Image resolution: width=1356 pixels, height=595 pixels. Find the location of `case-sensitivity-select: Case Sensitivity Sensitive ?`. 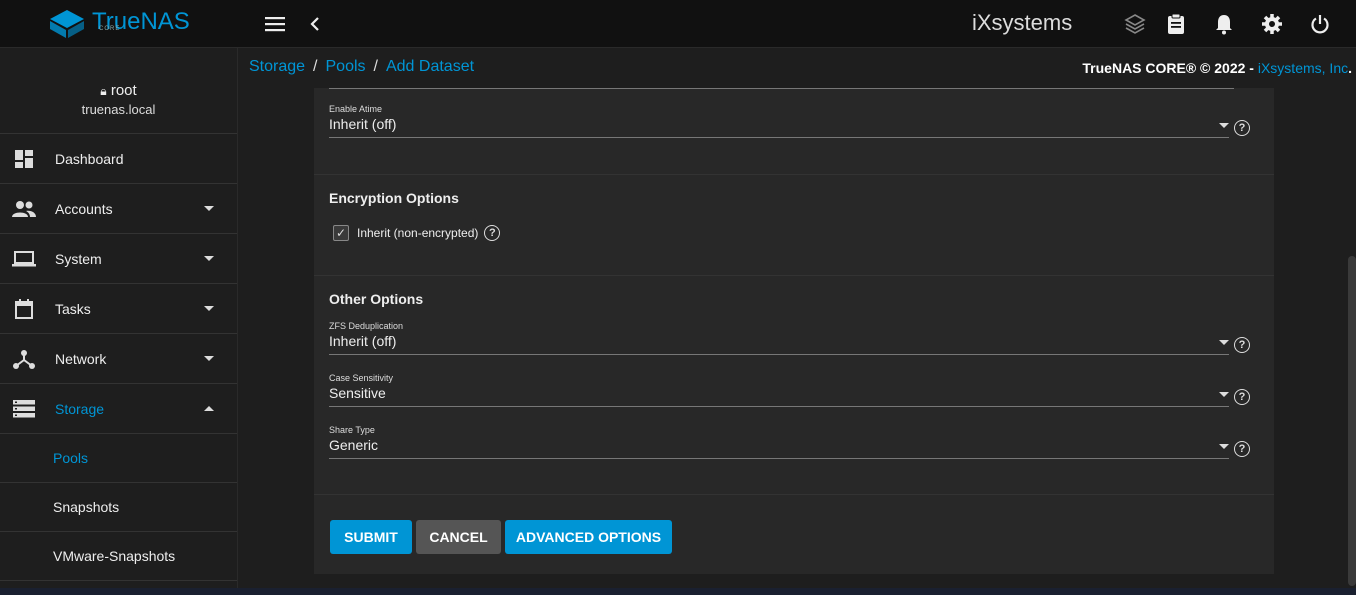

case-sensitivity-select: Case Sensitivity Sensitive ? is located at coordinates (796, 390).